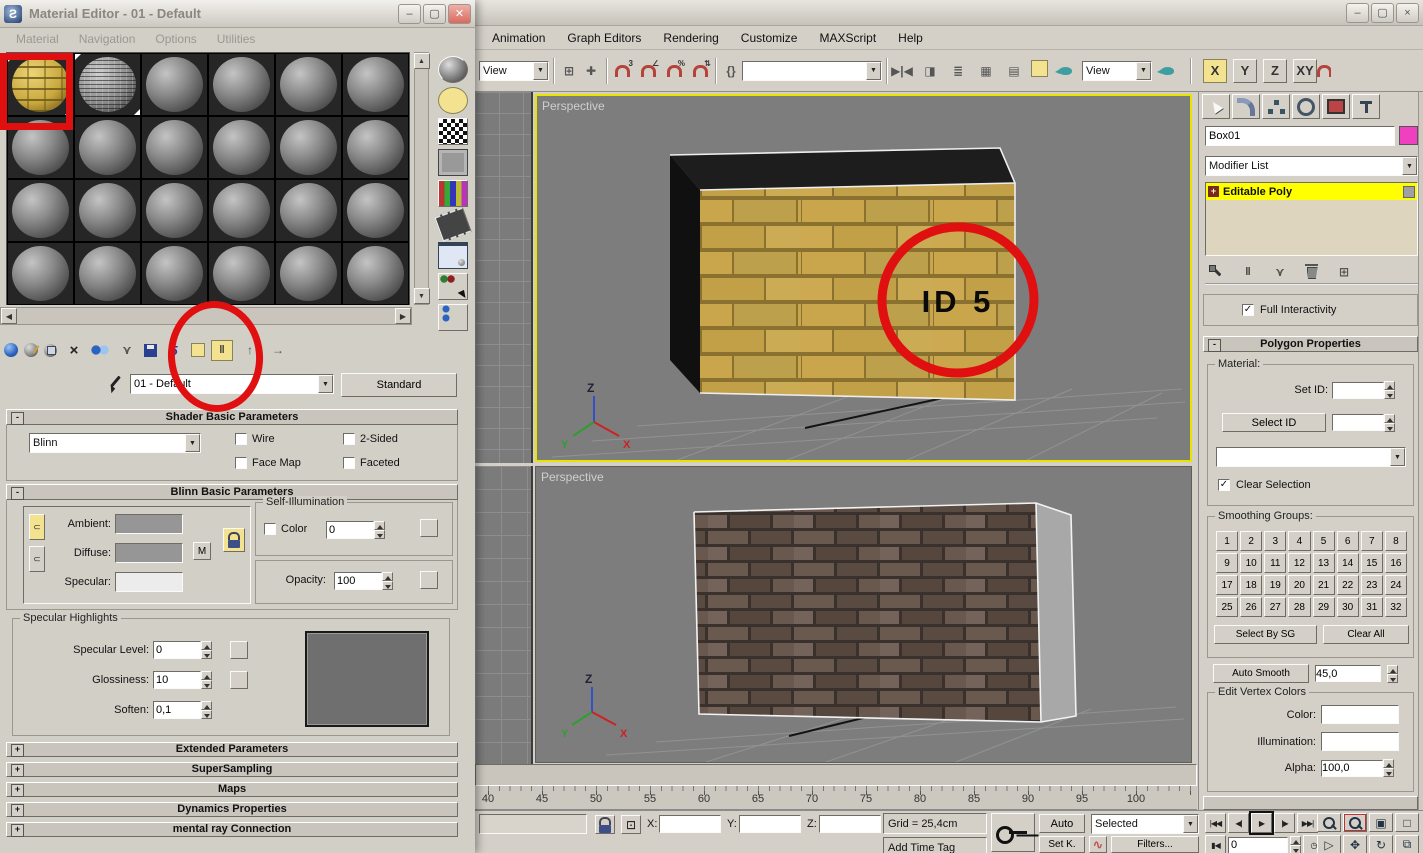  What do you see at coordinates (690, 824) in the screenshot?
I see `x-coordinate-field` at bounding box center [690, 824].